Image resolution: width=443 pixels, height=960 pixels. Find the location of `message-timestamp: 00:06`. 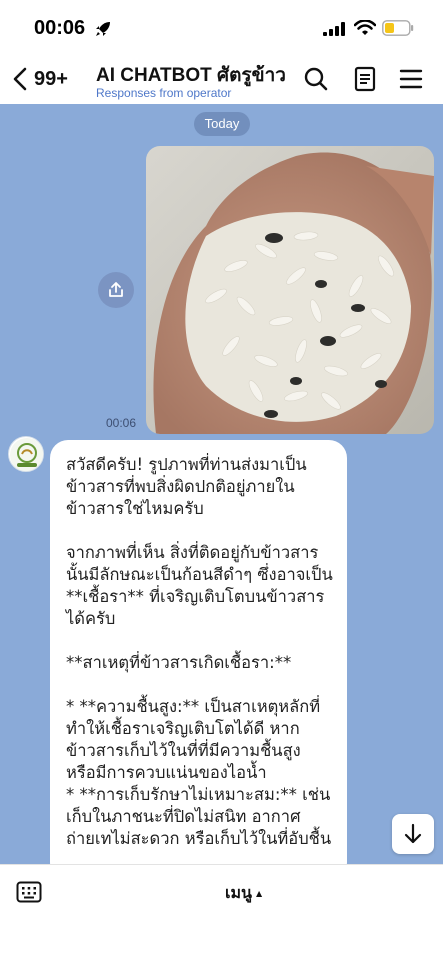

message-timestamp: 00:06 is located at coordinates (121, 423).